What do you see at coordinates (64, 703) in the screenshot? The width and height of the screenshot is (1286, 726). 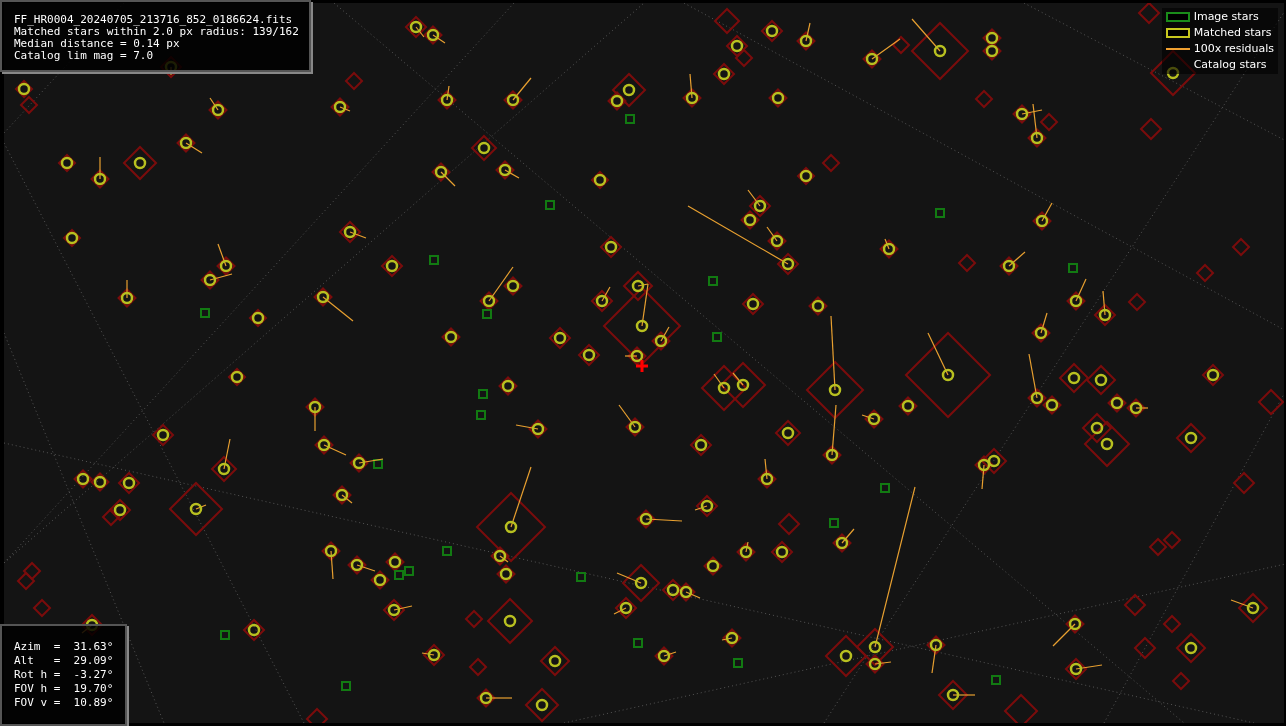 I see `pointing-text: FOV v = 10.89°` at bounding box center [64, 703].